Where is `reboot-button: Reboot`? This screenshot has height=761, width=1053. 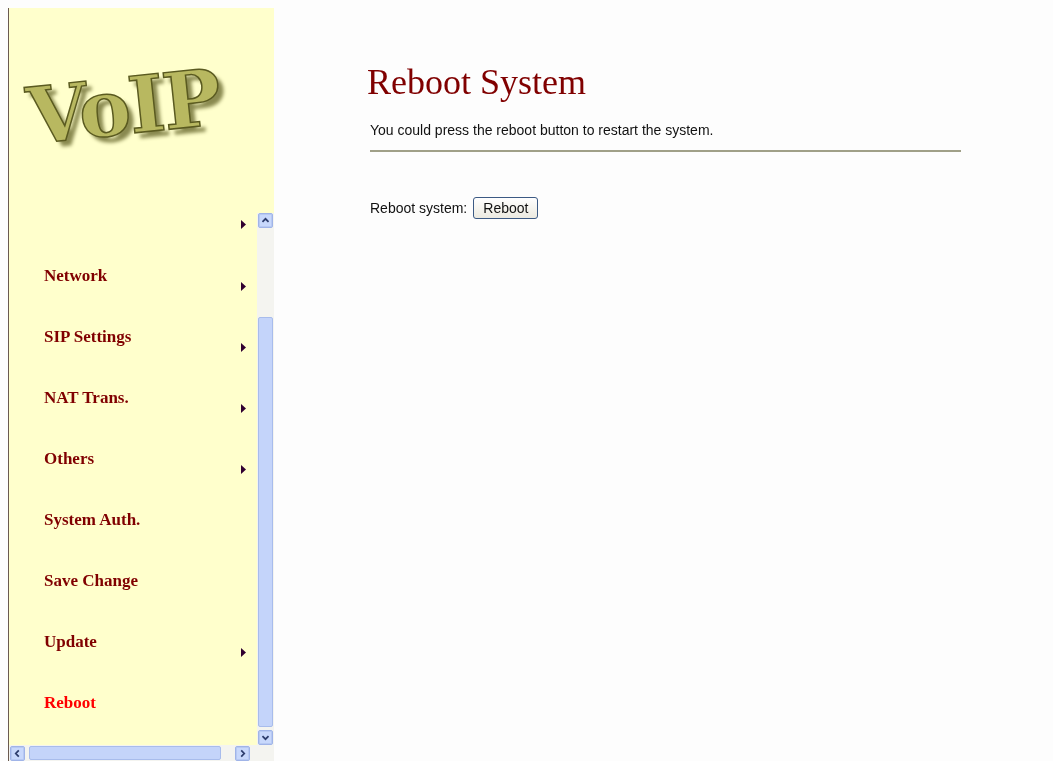
reboot-button: Reboot is located at coordinates (506, 208).